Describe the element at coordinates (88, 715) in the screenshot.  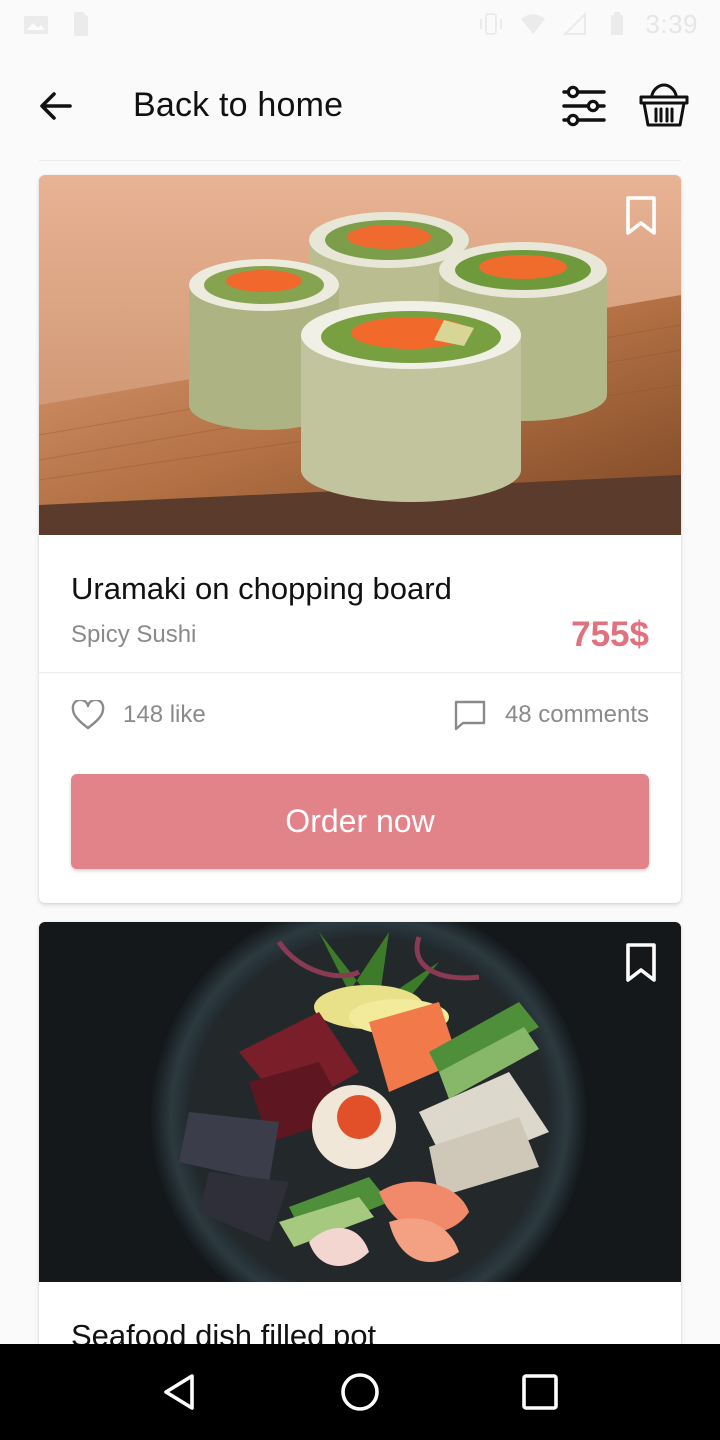
I see `heart-icon` at that location.